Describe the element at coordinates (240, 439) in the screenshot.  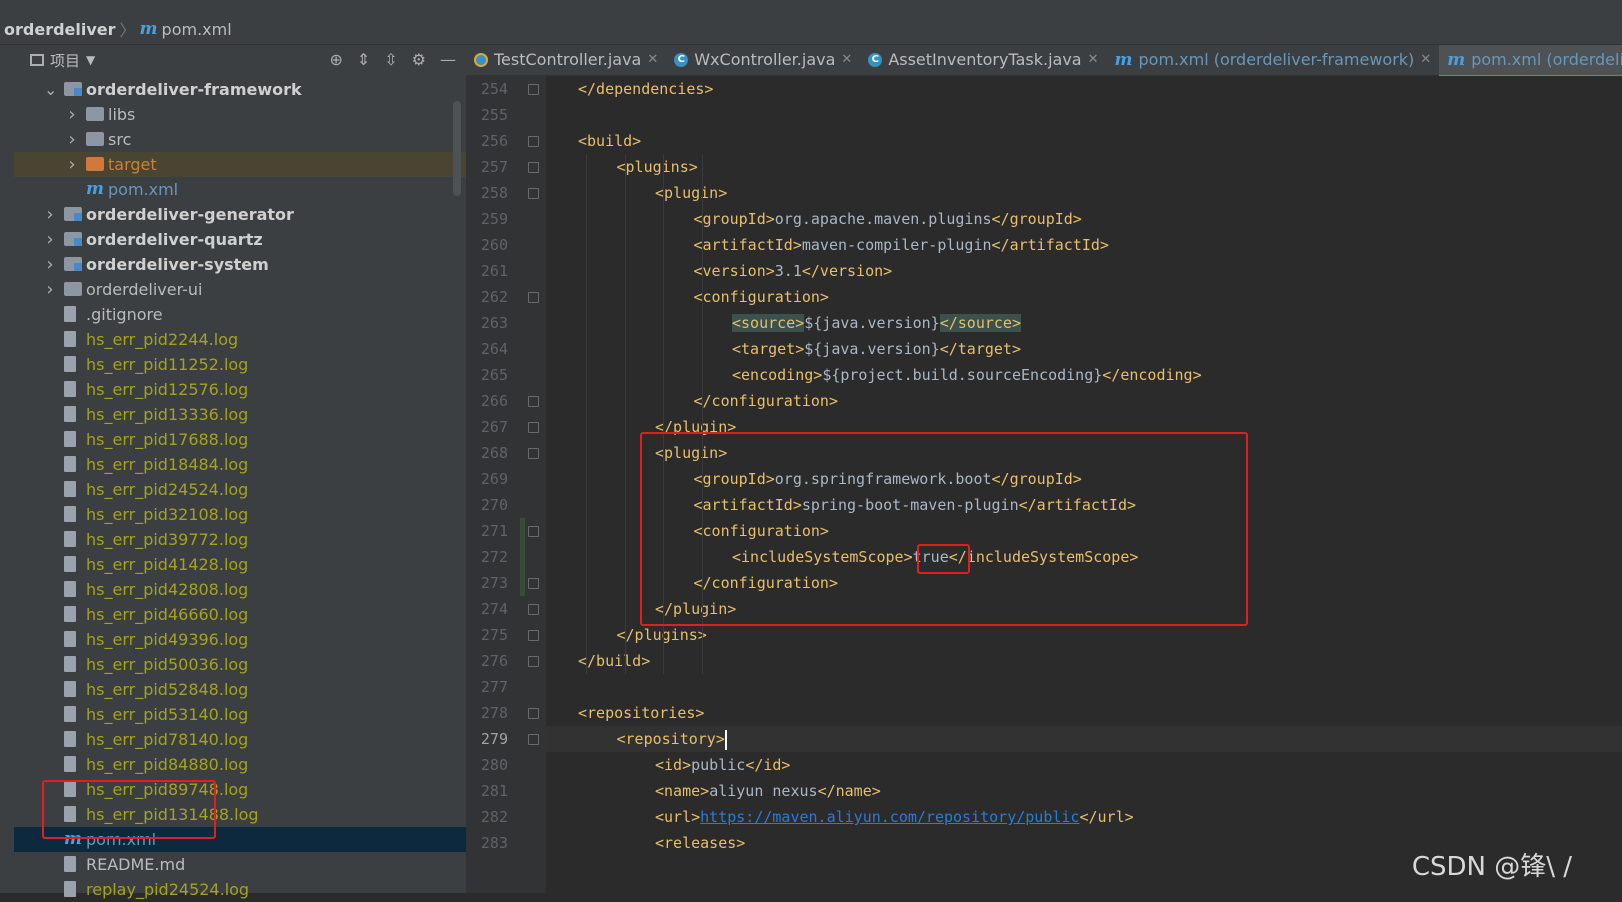
I see `tree-item: hs_err_pid17688.log` at that location.